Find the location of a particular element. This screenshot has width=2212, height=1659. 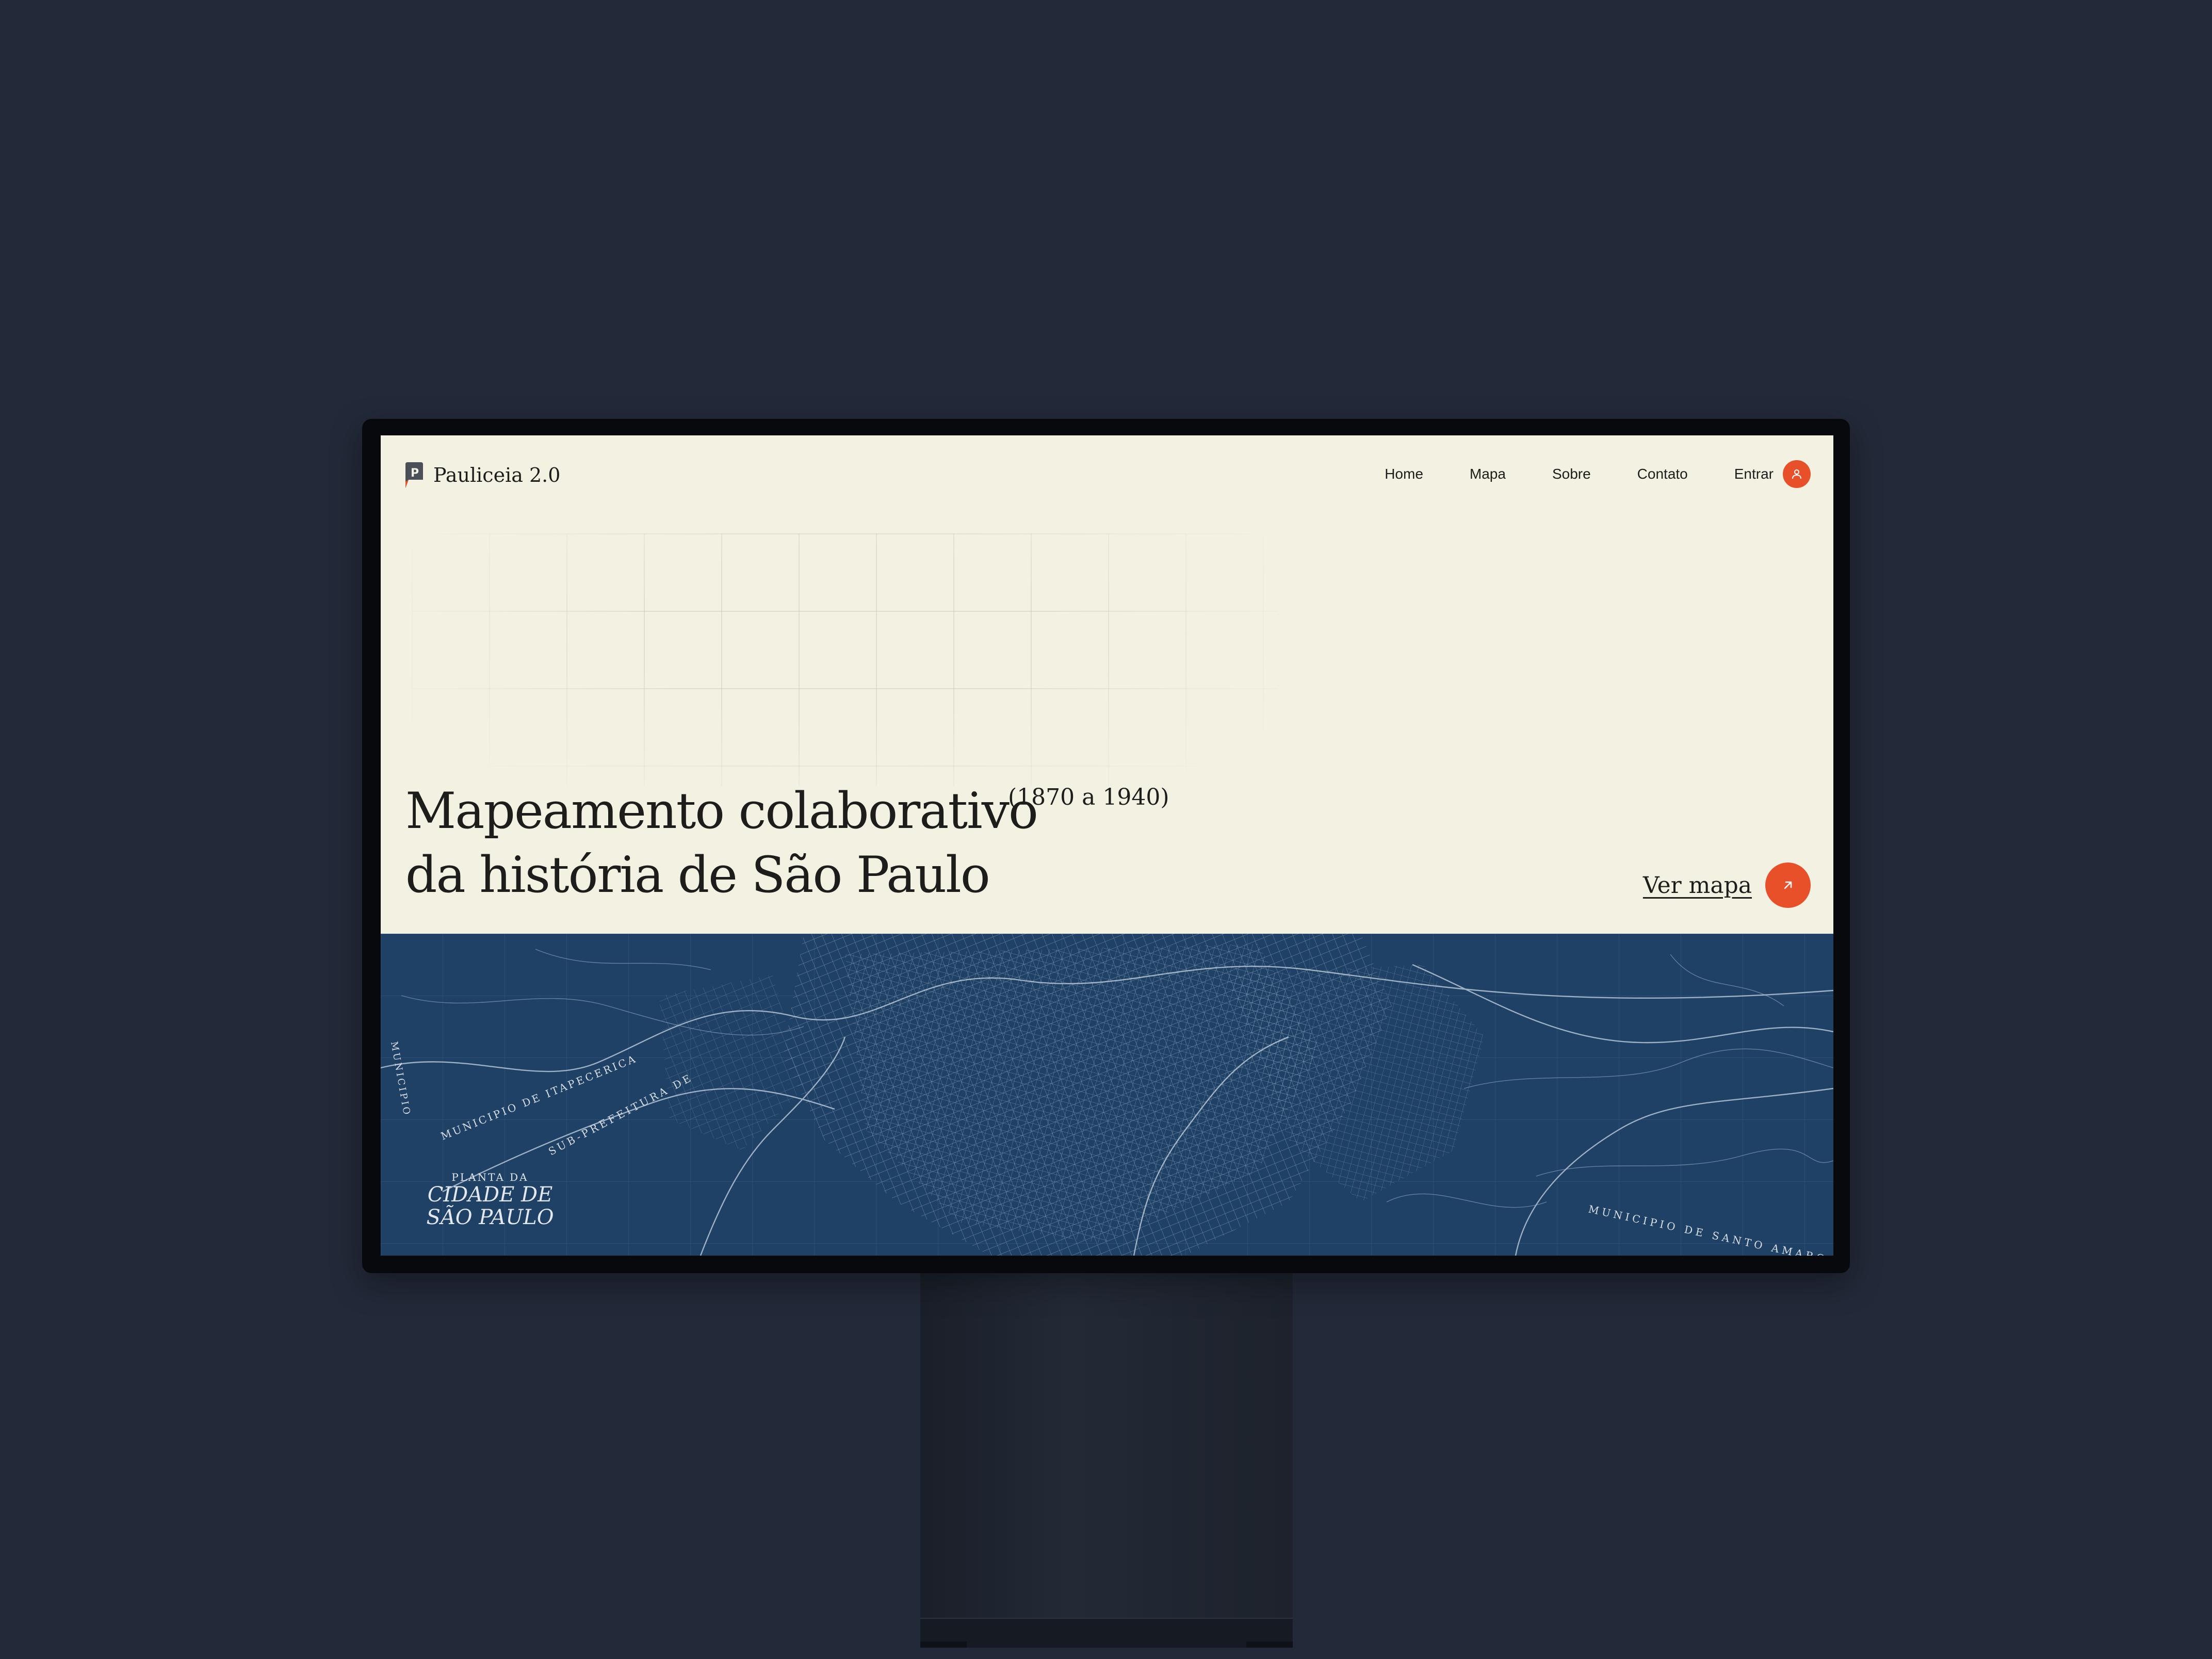

login-label: Entrar is located at coordinates (1754, 474).